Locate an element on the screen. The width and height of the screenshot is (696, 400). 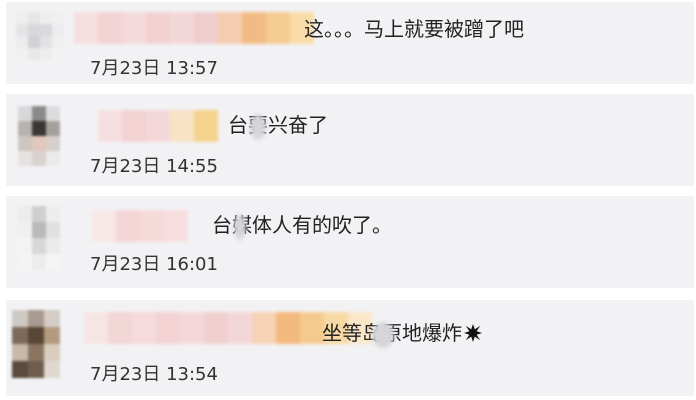
comment-text: 坐等岛原地爆炸 is located at coordinates (402, 333).